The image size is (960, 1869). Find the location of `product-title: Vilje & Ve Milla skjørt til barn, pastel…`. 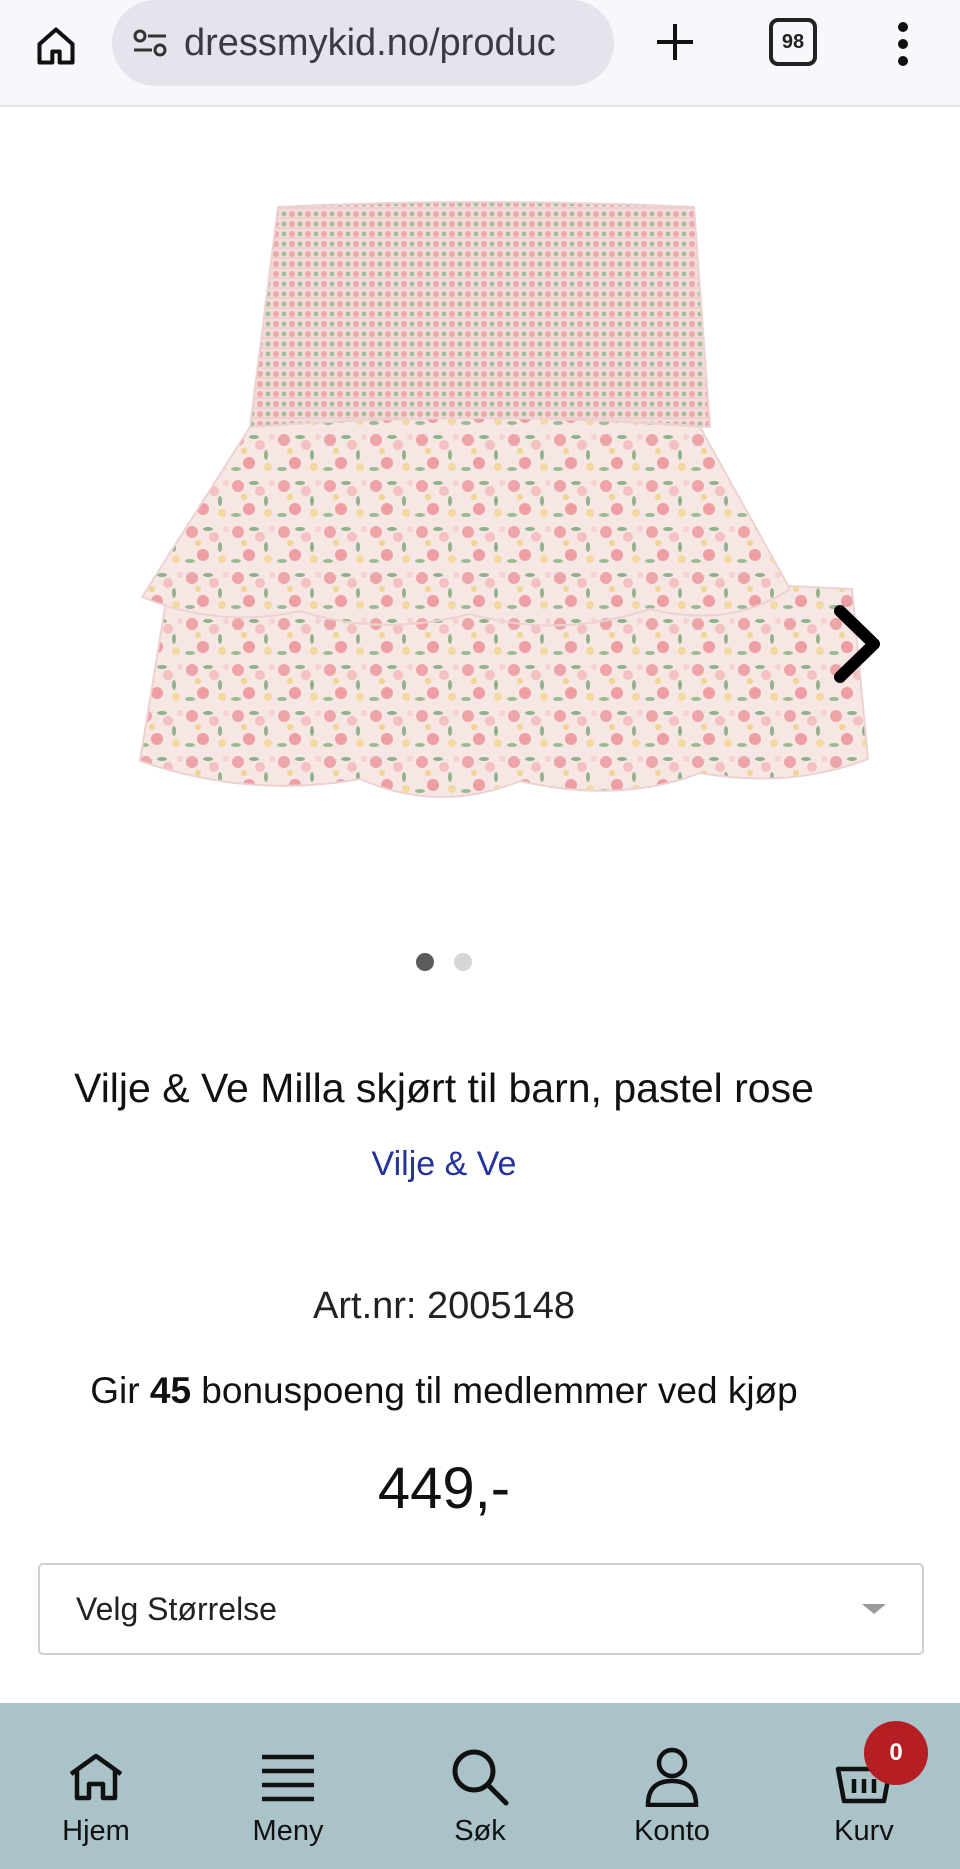

product-title: Vilje & Ve Milla skjørt til barn, pastel… is located at coordinates (444, 1088).